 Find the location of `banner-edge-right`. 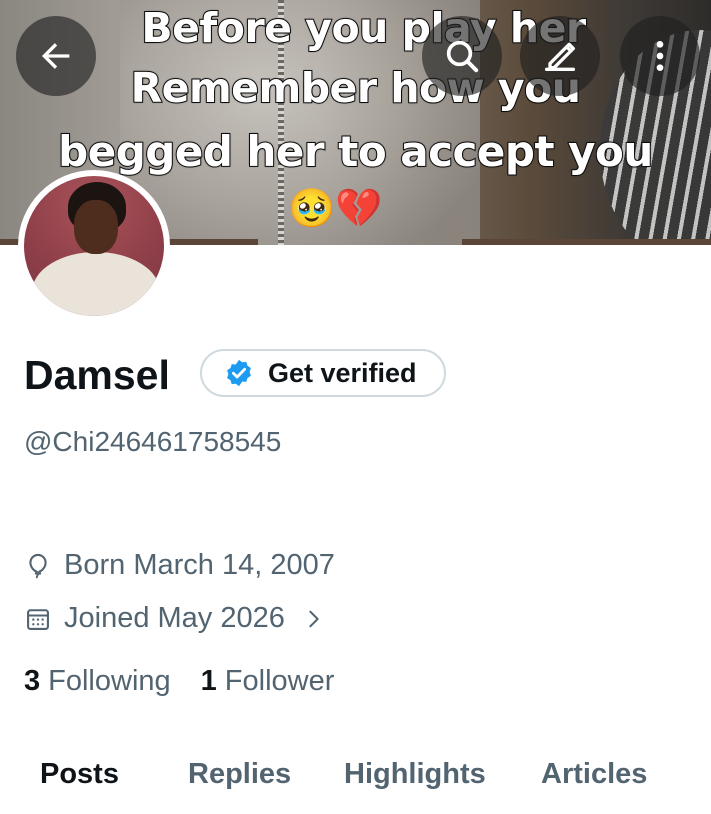

banner-edge-right is located at coordinates (586, 242).